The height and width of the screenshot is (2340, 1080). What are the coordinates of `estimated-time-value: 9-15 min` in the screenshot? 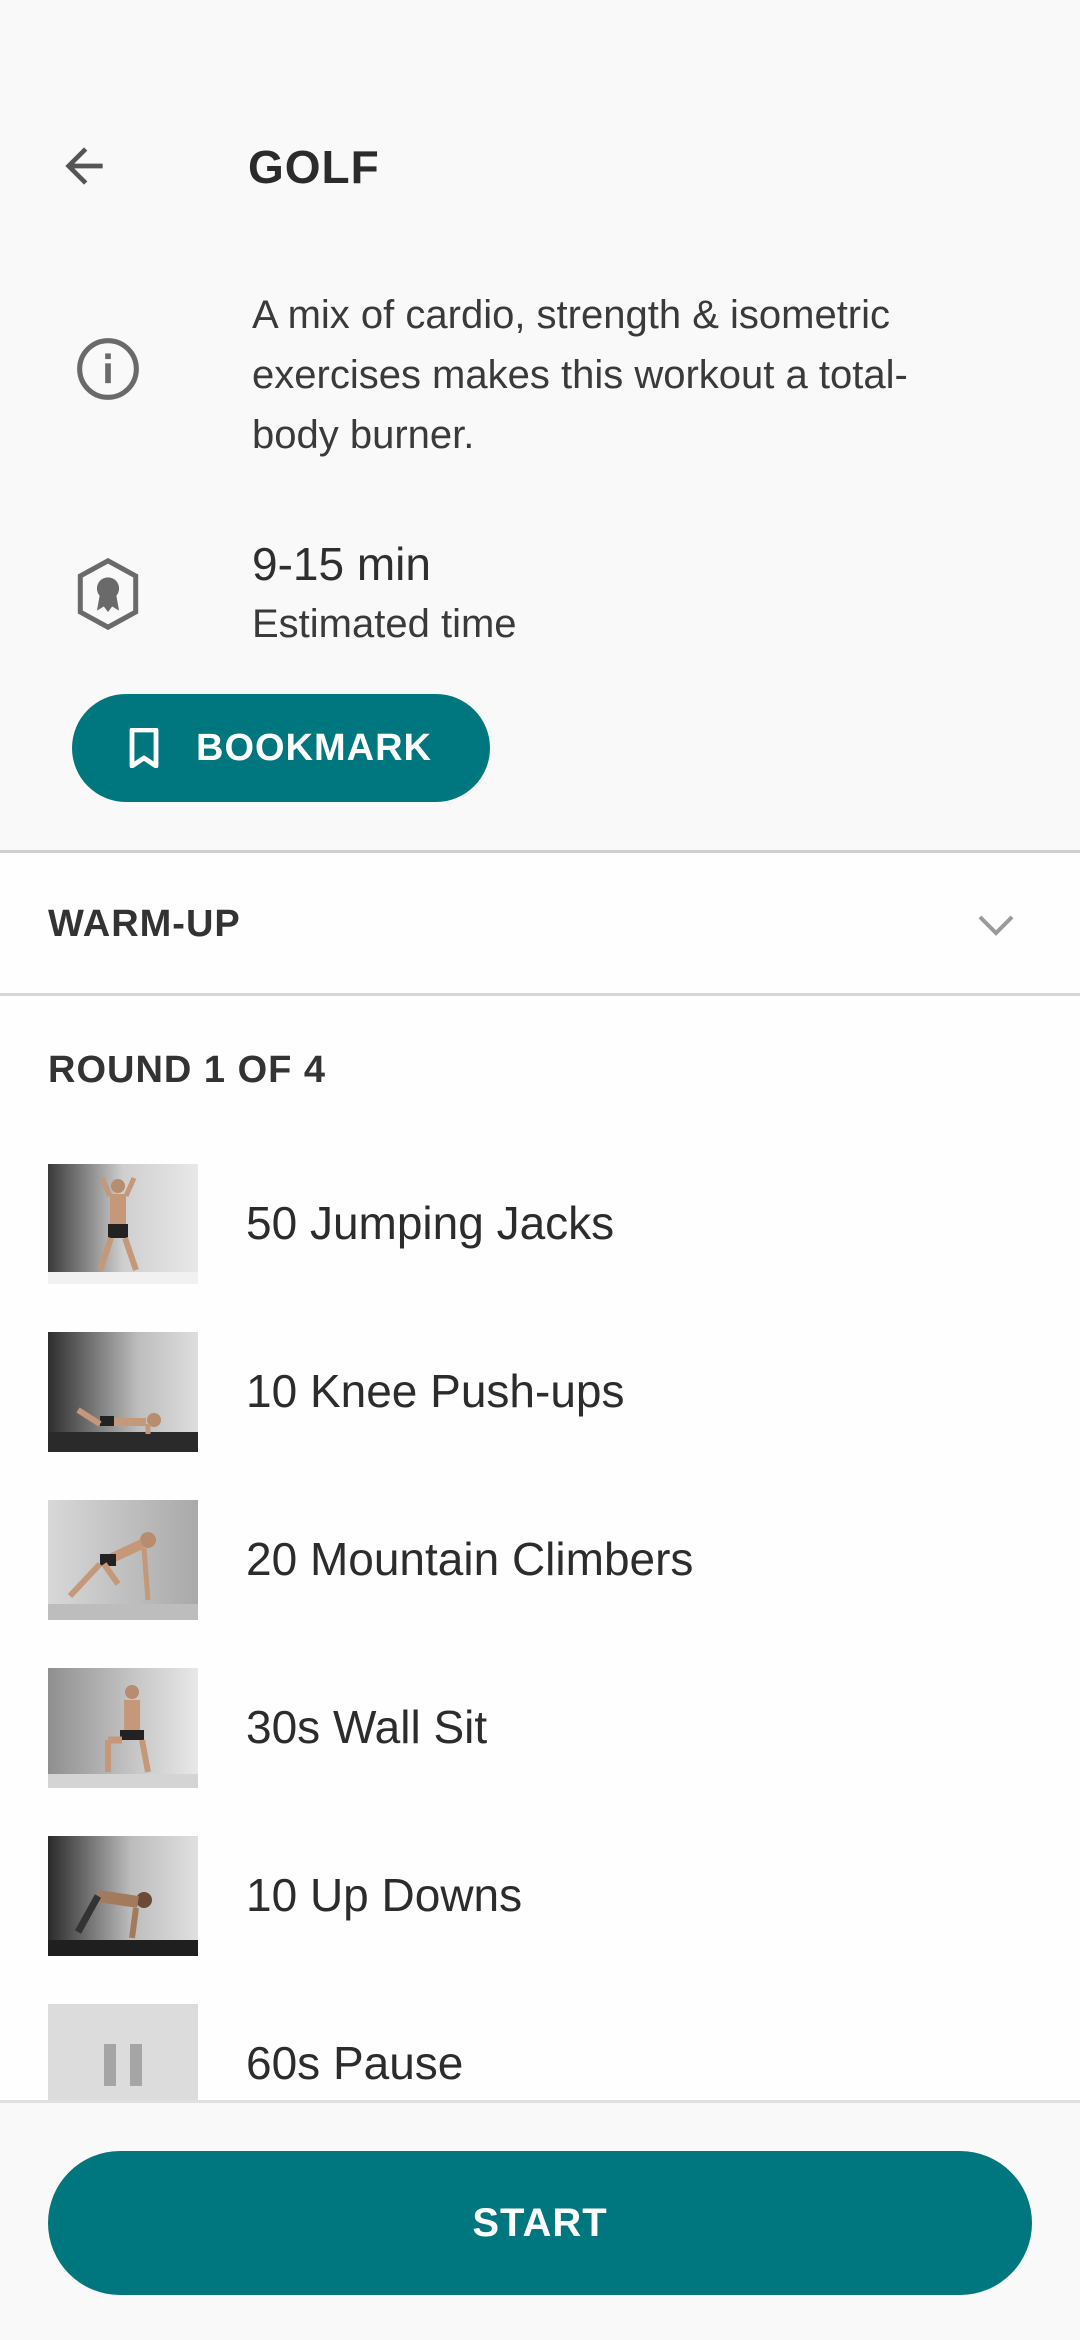 It's located at (341, 564).